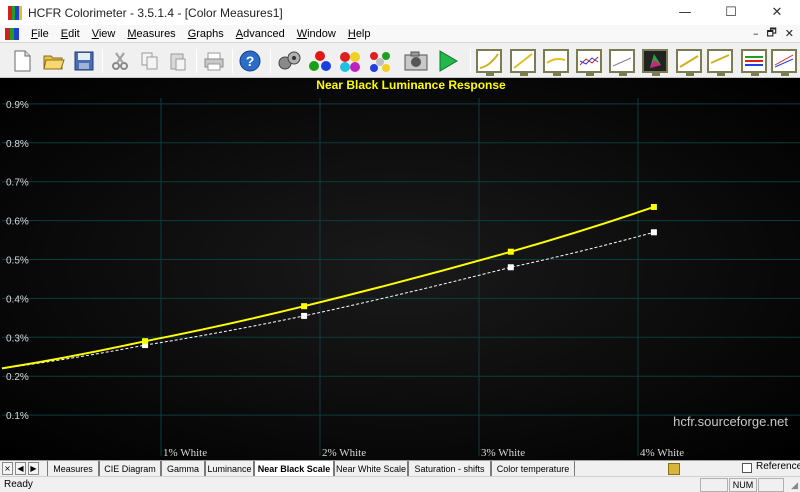  I want to click on multi-color-balls-icon, so click(380, 61).